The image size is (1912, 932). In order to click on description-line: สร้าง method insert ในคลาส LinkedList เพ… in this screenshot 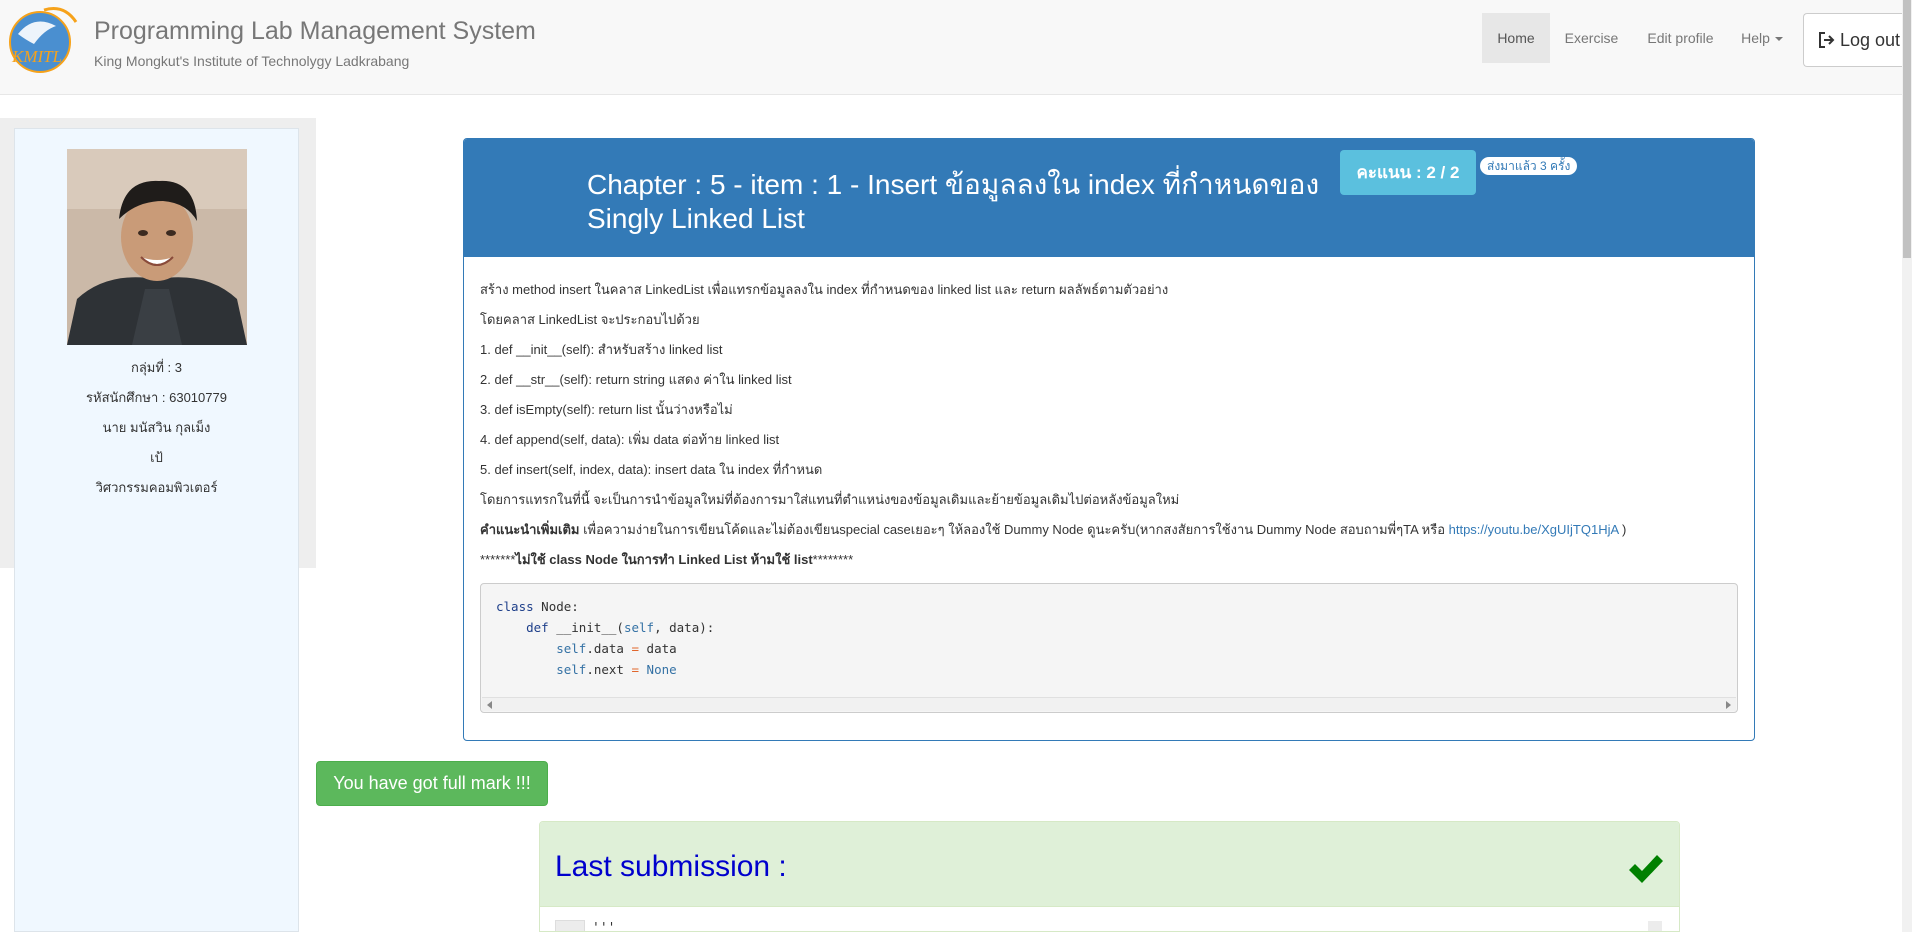, I will do `click(824, 289)`.